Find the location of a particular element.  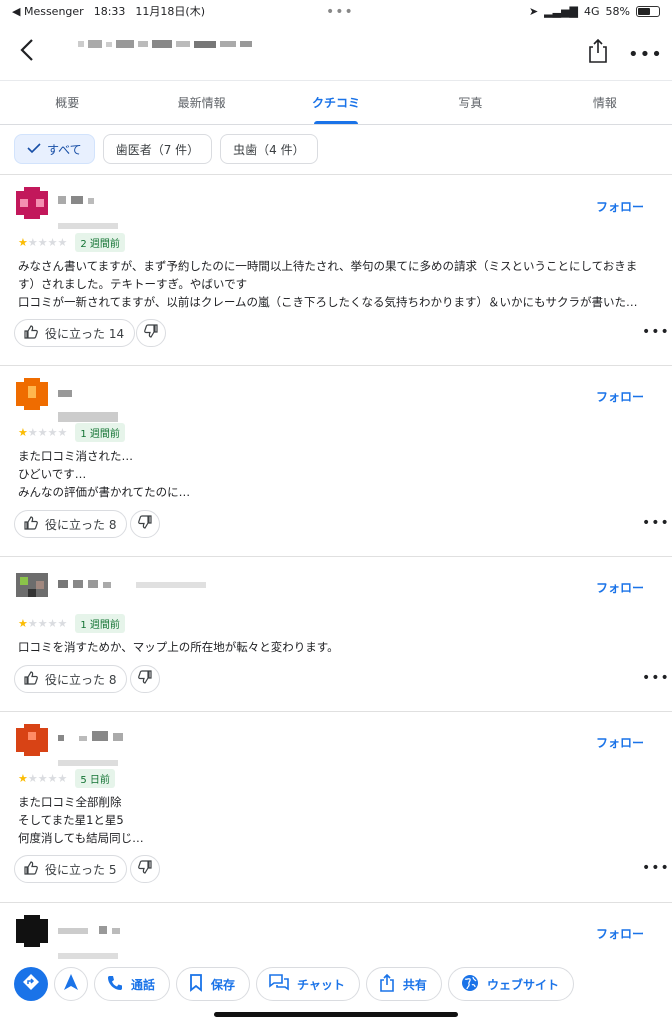

network-label: 4G is located at coordinates (592, 11).